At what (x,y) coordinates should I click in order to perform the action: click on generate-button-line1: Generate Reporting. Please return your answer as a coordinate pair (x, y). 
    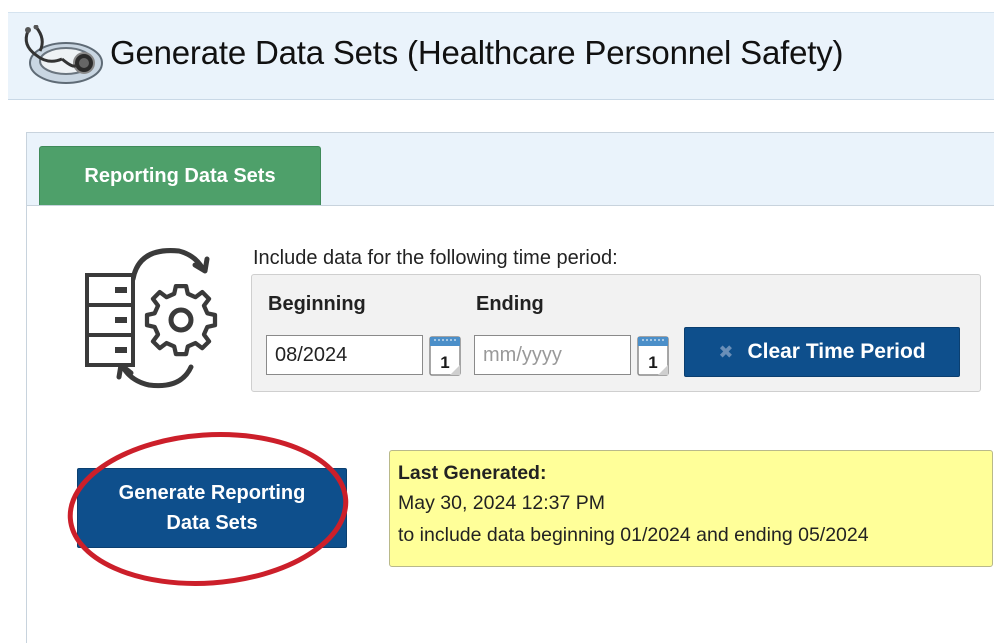
    Looking at the image, I should click on (212, 493).